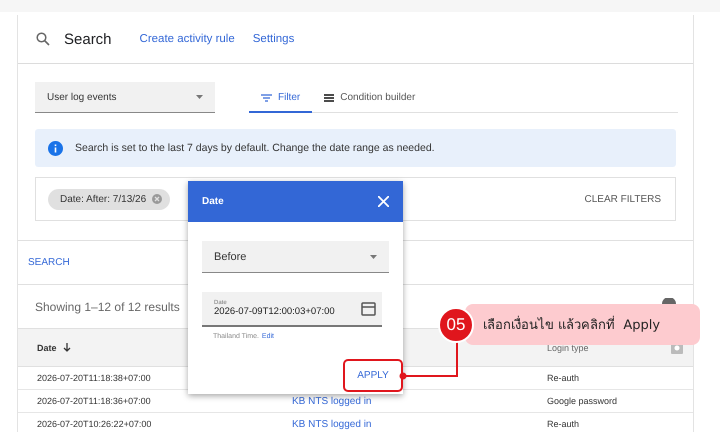  I want to click on tab: Condition builder, so click(370, 102).